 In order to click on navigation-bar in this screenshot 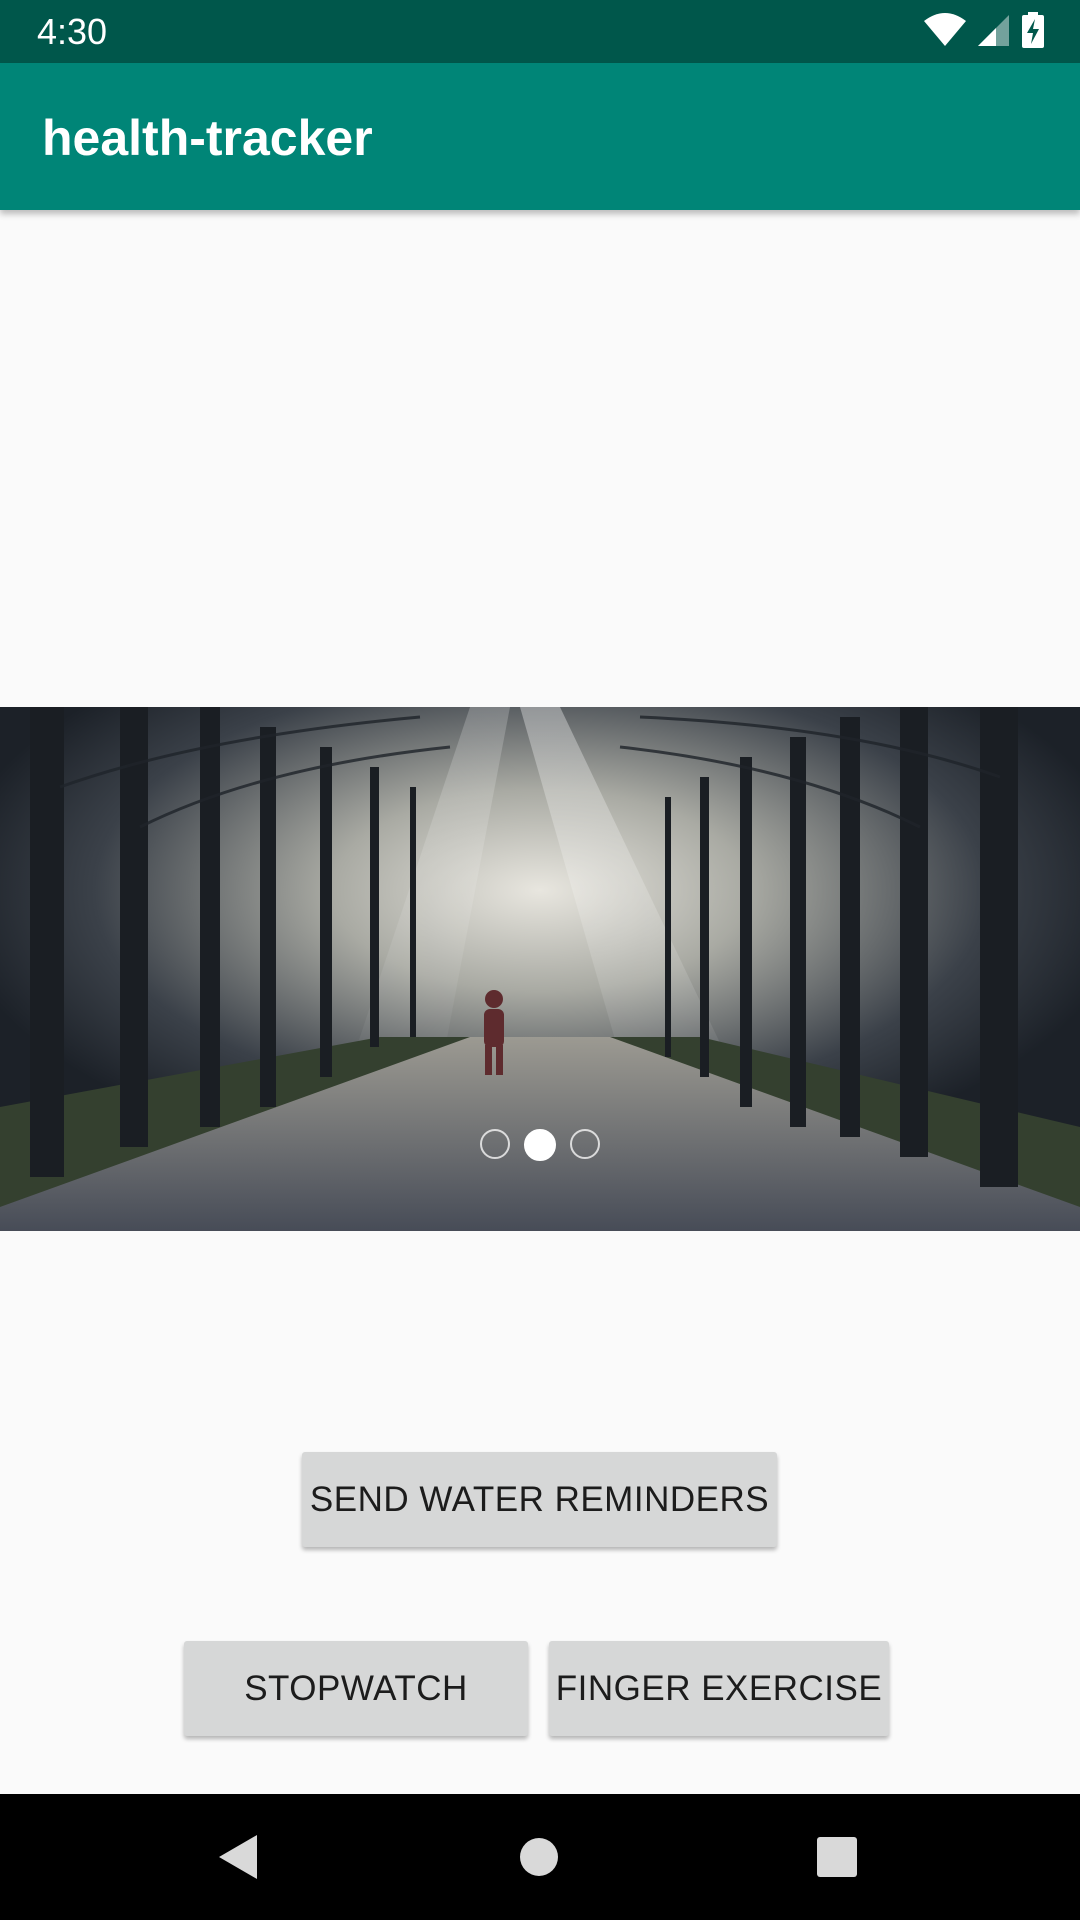, I will do `click(540, 1857)`.